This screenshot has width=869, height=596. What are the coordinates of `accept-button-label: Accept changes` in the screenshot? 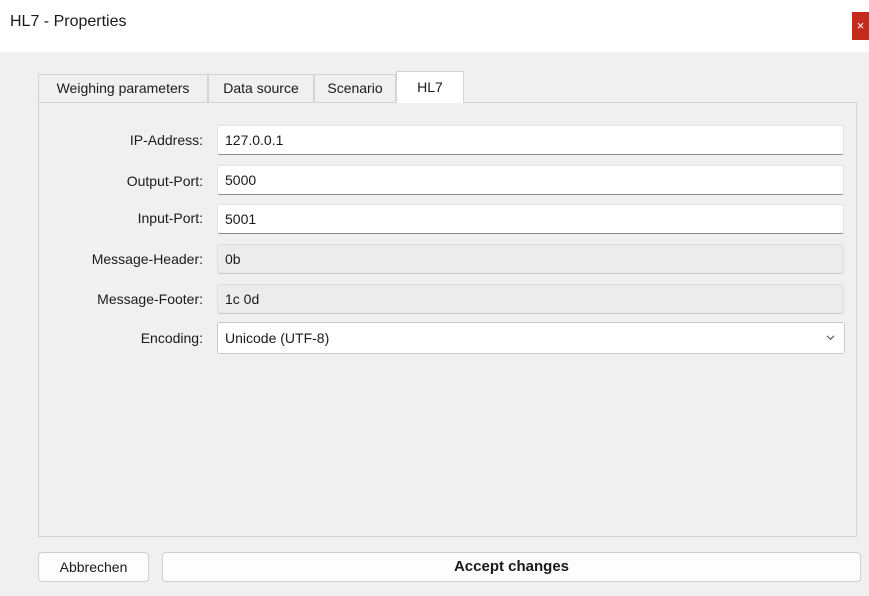 It's located at (511, 566).